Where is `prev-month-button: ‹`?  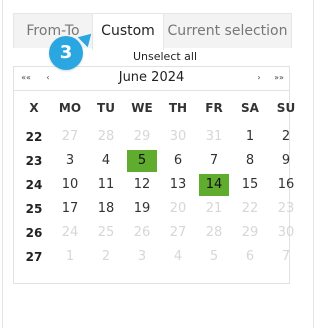
prev-month-button: ‹ is located at coordinates (48, 78).